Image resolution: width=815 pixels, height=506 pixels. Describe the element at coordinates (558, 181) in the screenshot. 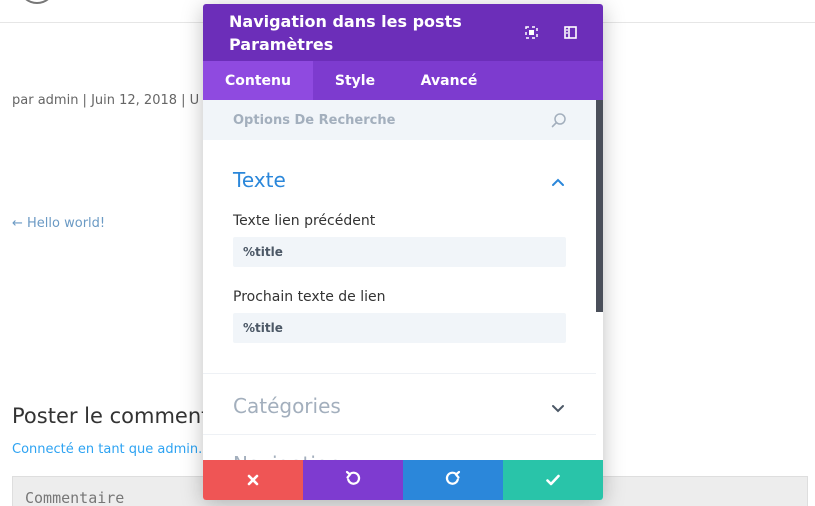

I see `chevron-up-icon` at that location.